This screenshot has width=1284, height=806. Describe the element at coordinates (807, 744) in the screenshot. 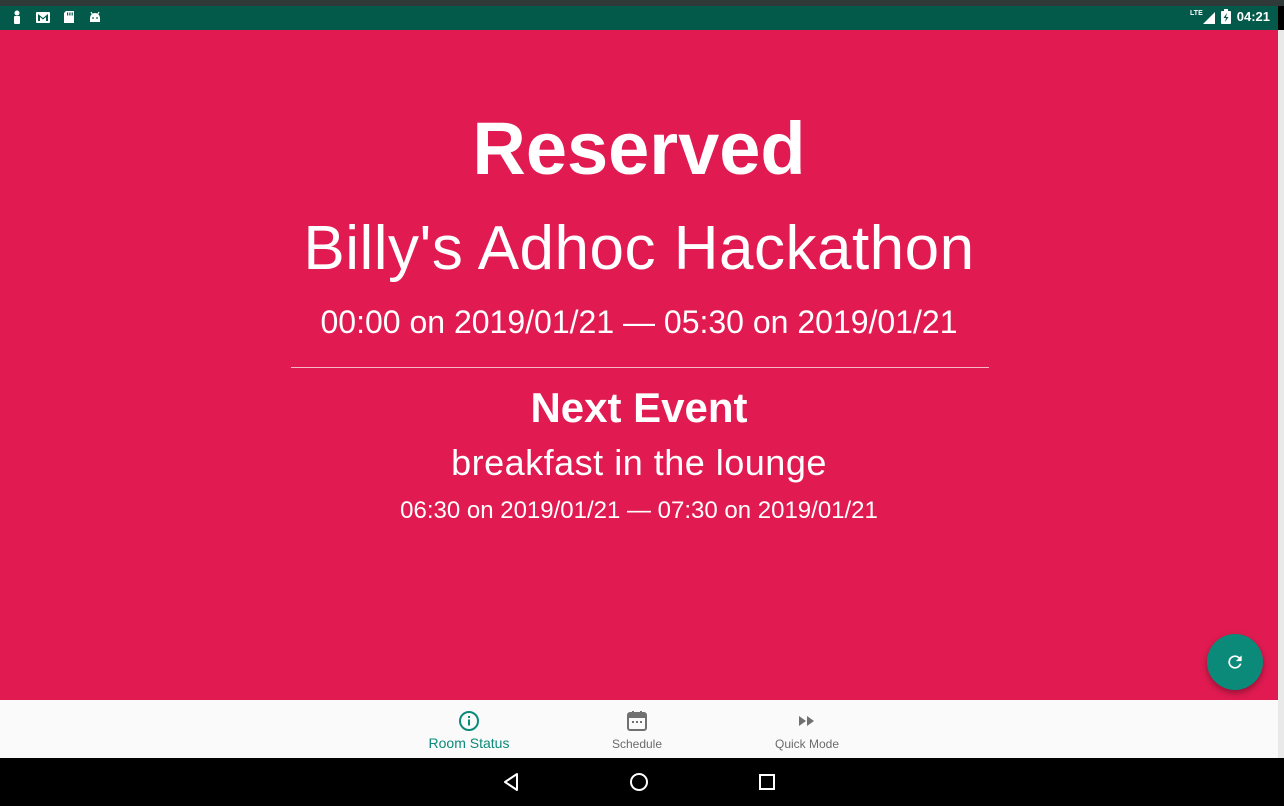

I see `nav-quick-mode-label: Quick Mode` at that location.